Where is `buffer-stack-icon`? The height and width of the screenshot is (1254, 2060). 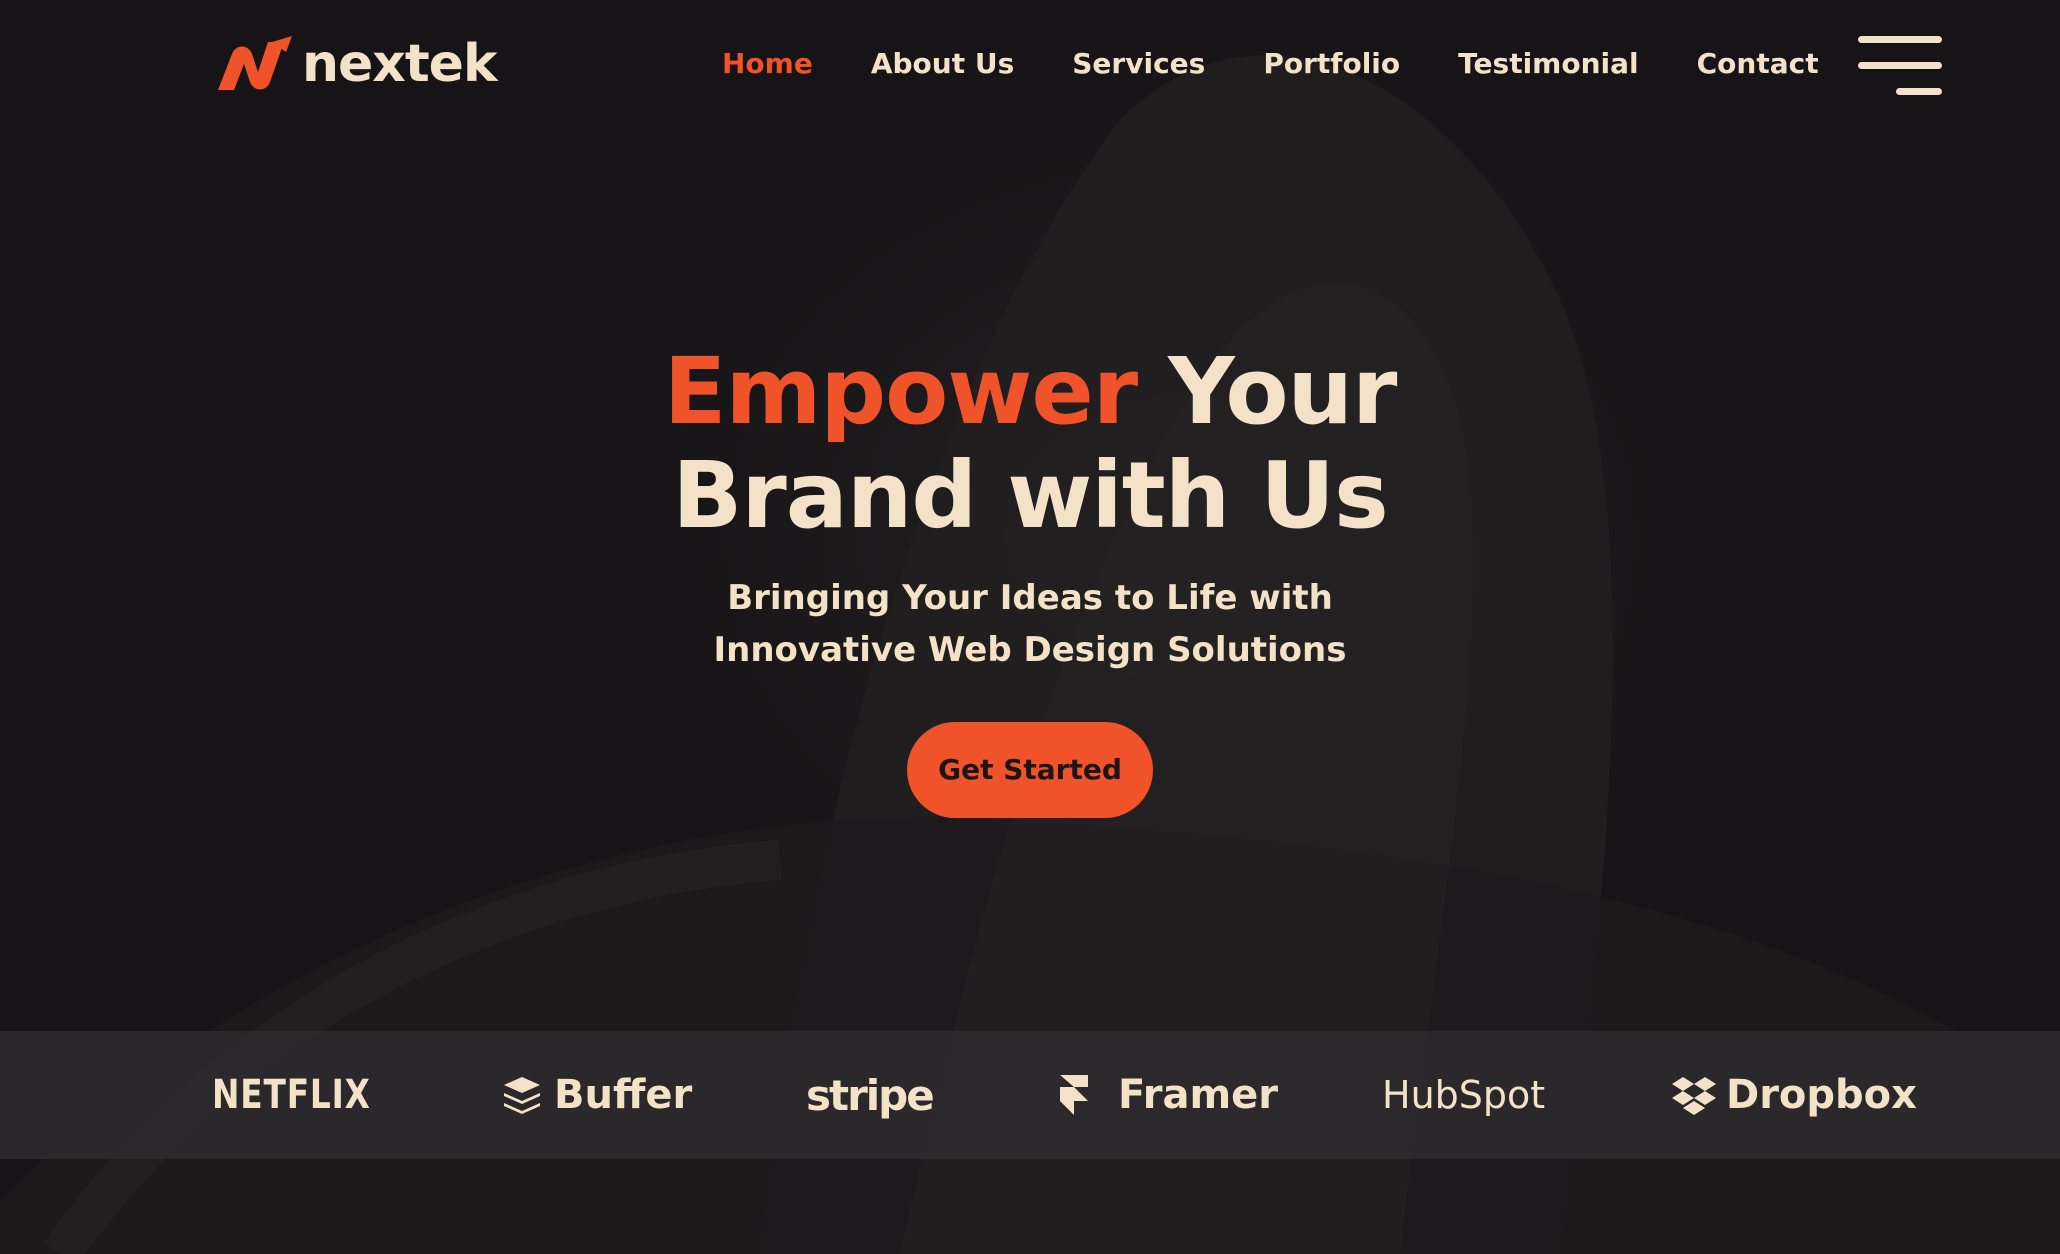
buffer-stack-icon is located at coordinates (522, 1095).